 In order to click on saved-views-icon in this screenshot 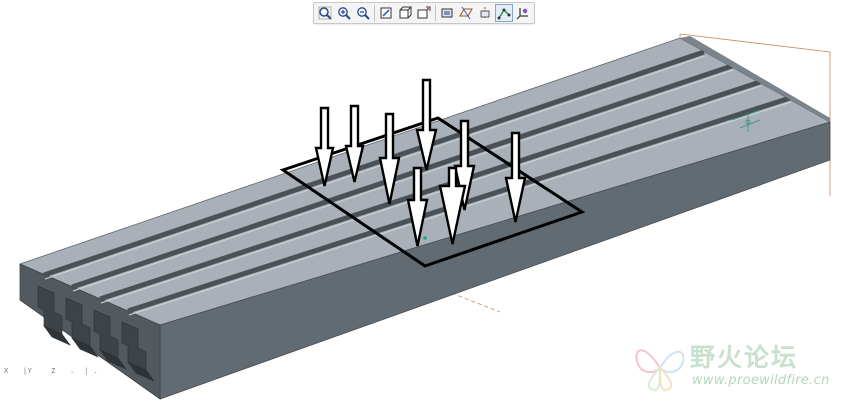, I will do `click(424, 12)`.